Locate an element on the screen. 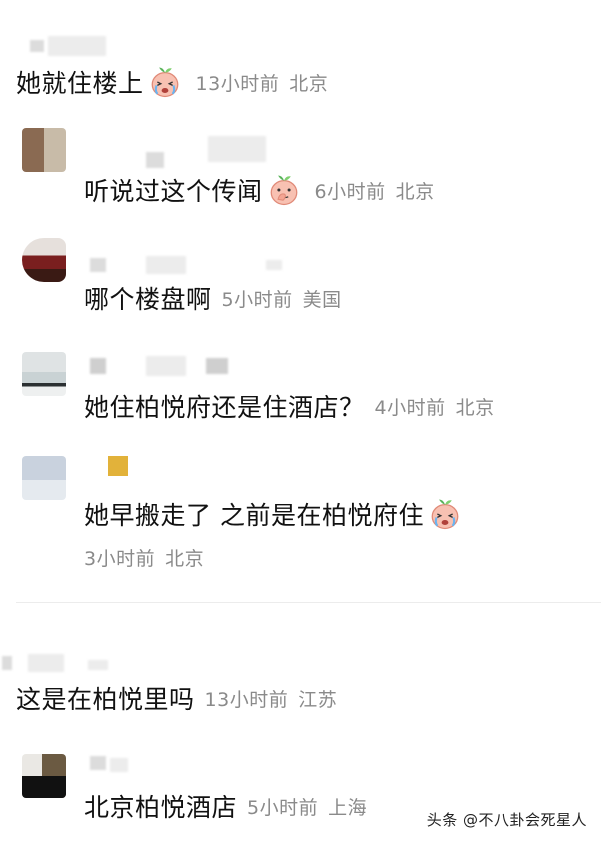 Image resolution: width=601 pixels, height=842 pixels. comment-time: 4小时前 is located at coordinates (410, 407).